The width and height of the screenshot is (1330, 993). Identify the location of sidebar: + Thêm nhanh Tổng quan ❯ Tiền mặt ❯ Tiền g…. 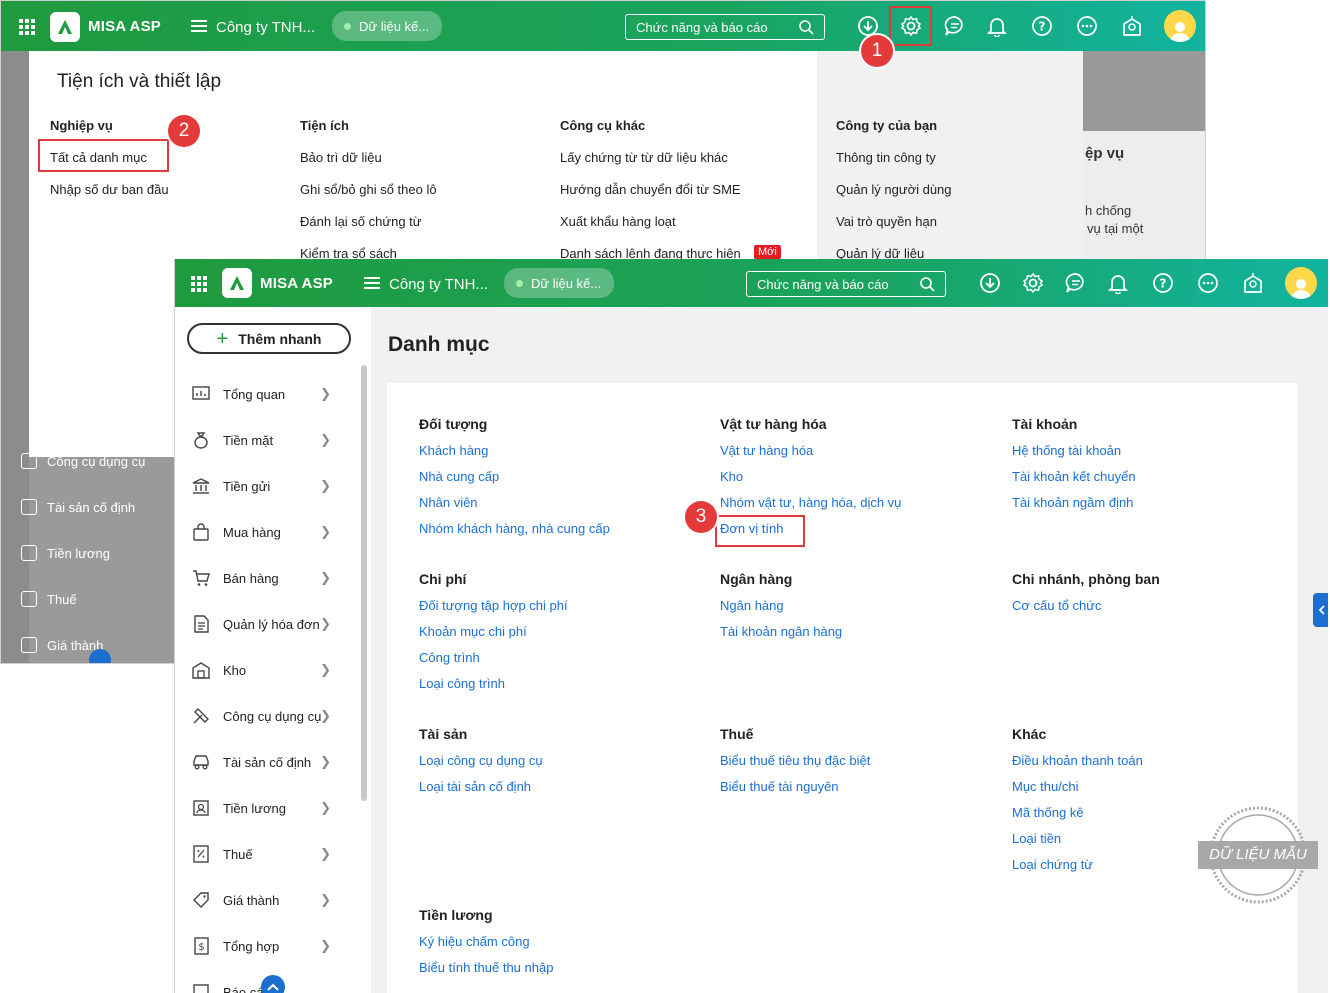
(273, 650).